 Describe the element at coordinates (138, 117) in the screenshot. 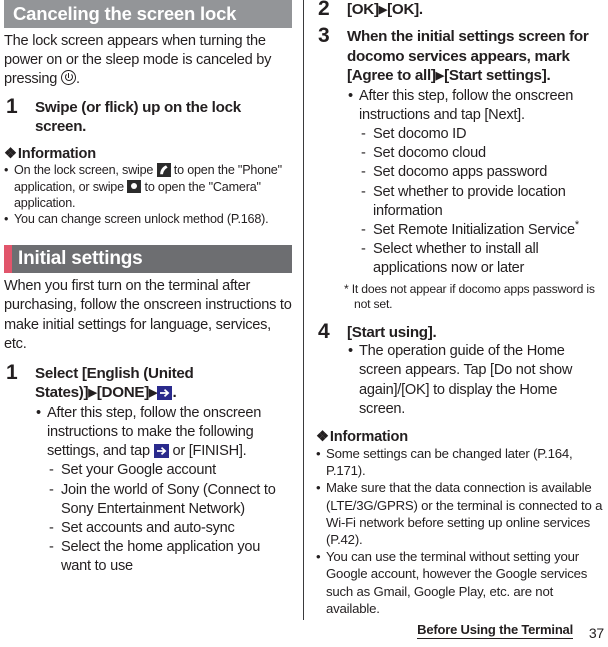

I see `step-title: Swipe (or flick) up on the lock screen.` at that location.